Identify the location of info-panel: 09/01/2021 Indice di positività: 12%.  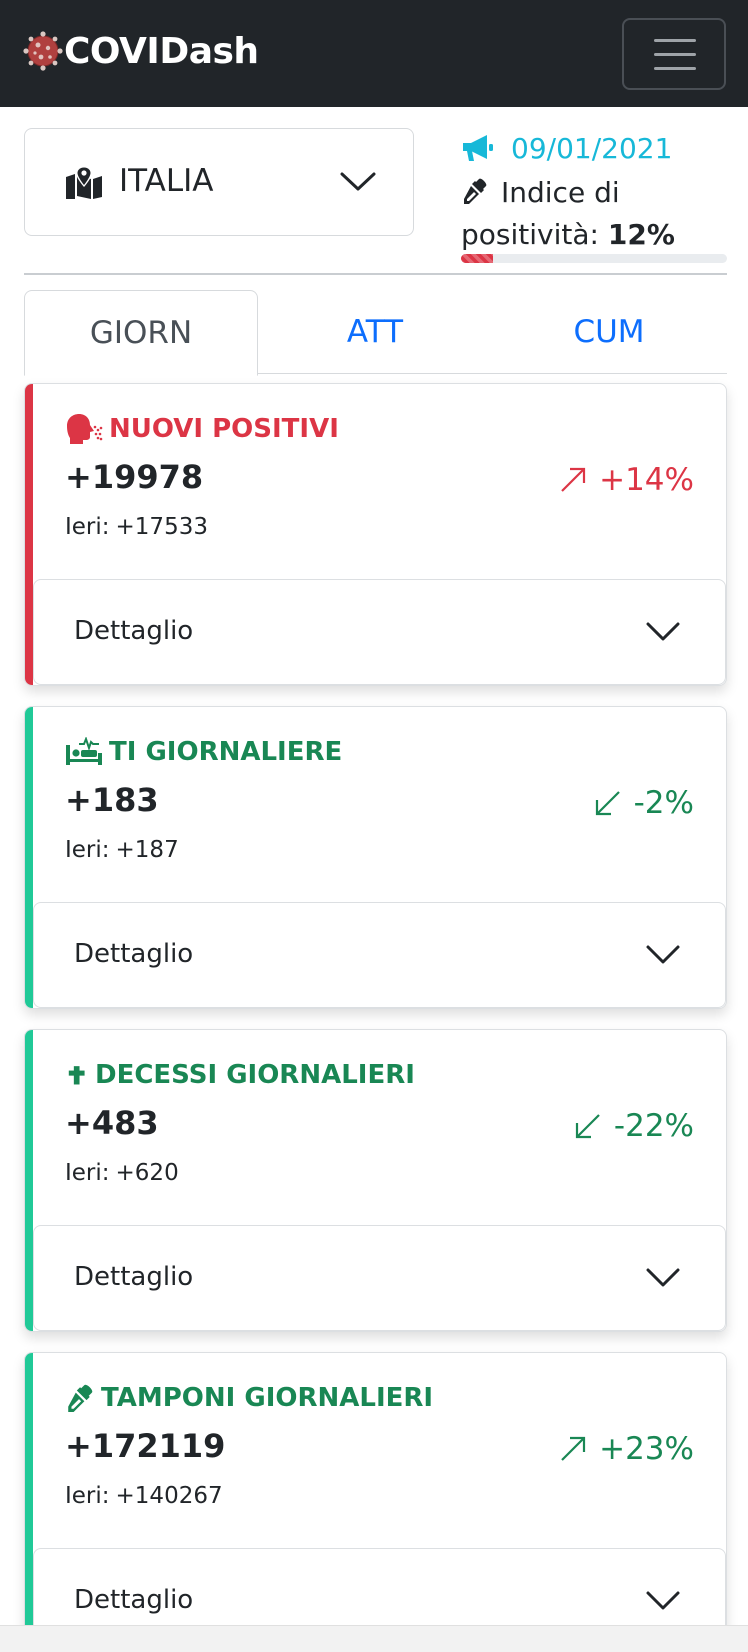
(594, 190).